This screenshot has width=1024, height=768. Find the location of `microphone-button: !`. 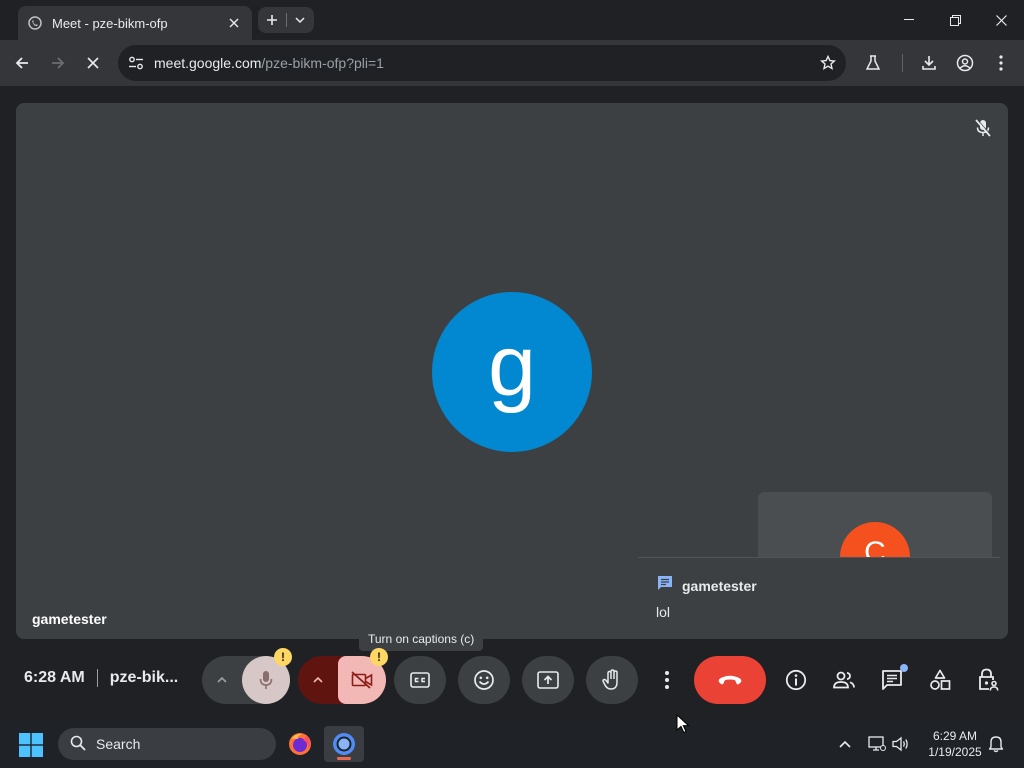

microphone-button: ! is located at coordinates (267, 676).